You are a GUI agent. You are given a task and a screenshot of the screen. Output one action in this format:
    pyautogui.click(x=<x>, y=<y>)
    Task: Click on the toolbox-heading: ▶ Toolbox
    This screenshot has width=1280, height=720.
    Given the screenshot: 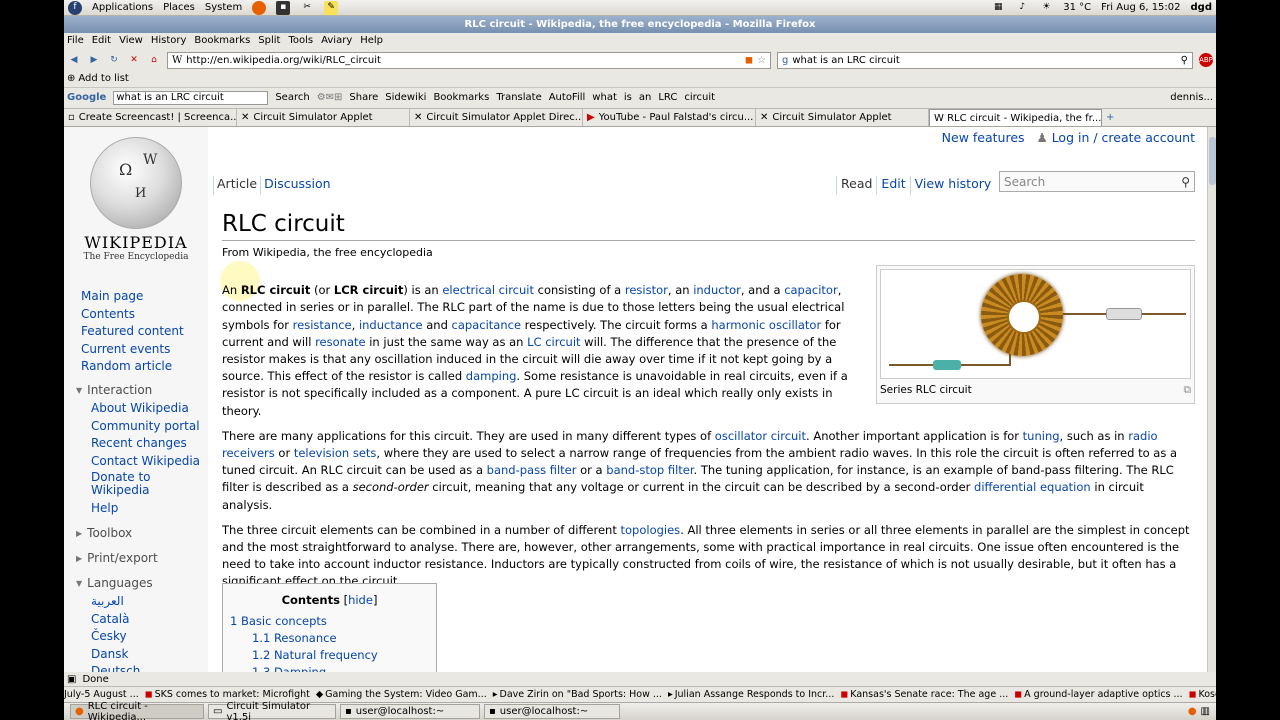 What is the action you would take?
    pyautogui.click(x=104, y=533)
    